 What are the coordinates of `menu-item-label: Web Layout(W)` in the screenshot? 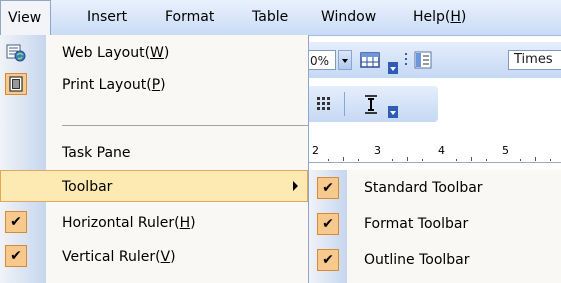 It's located at (115, 53).